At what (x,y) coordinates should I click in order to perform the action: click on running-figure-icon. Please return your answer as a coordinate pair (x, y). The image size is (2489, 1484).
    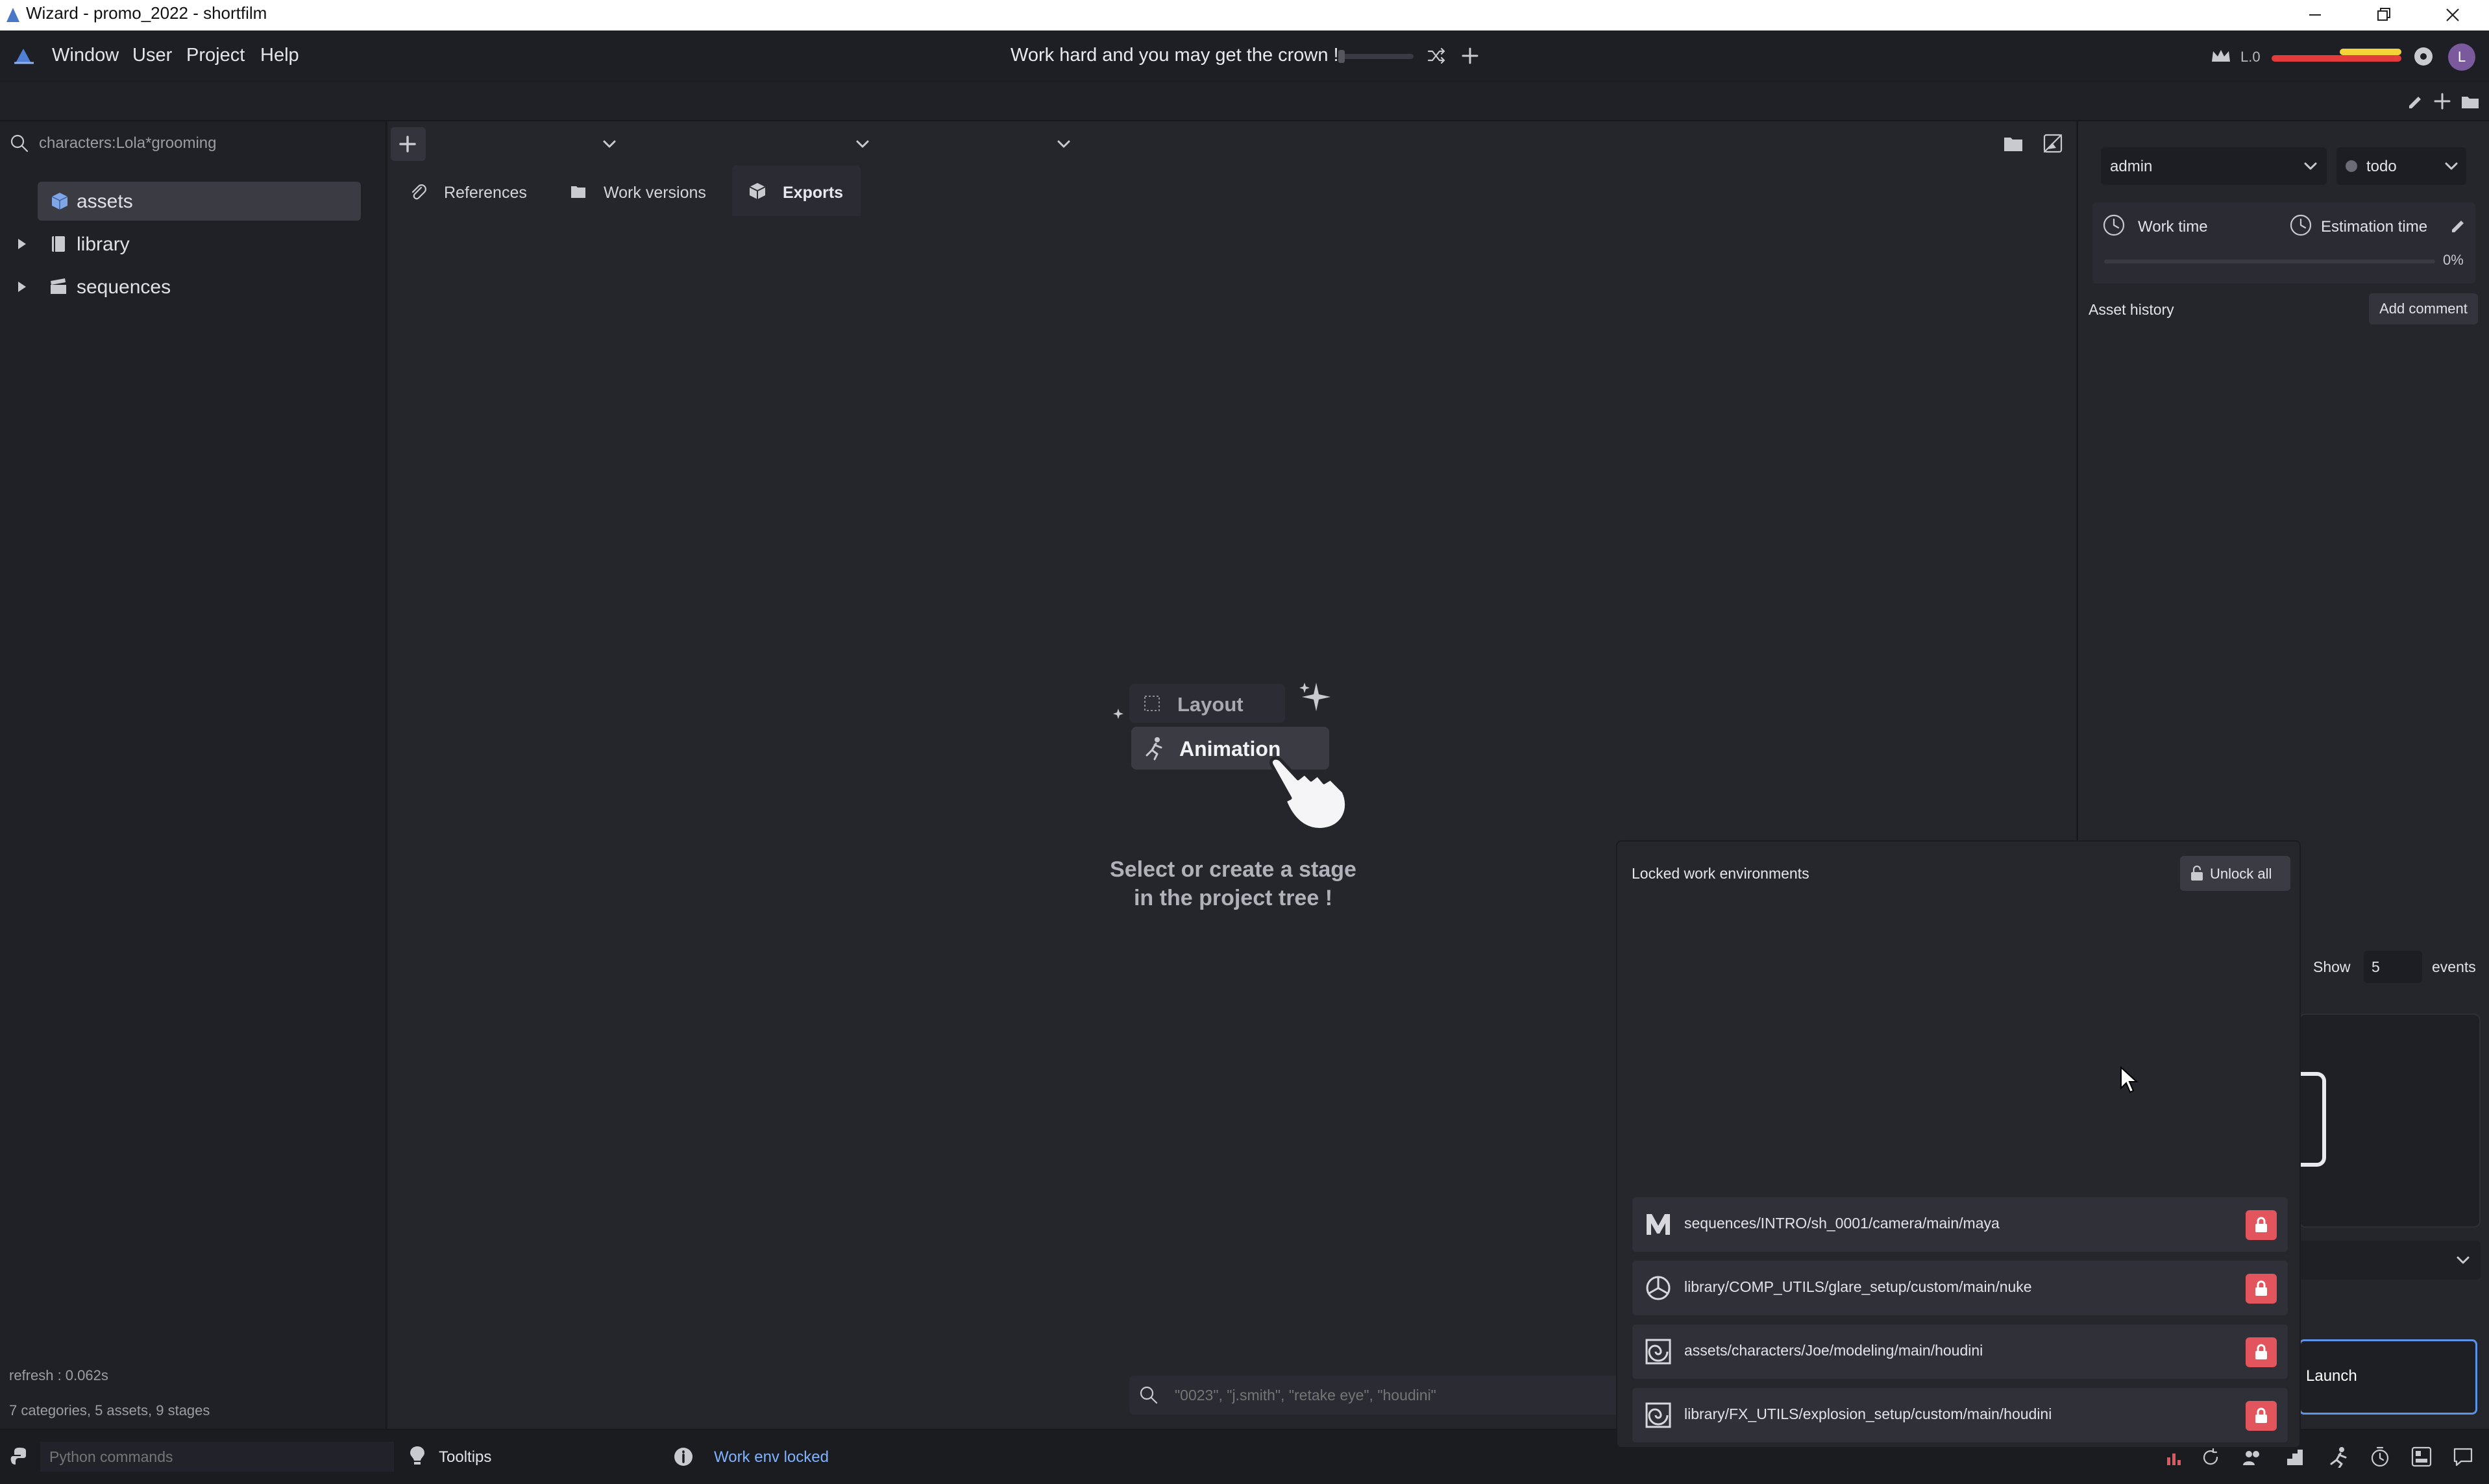
    Looking at the image, I should click on (1154, 748).